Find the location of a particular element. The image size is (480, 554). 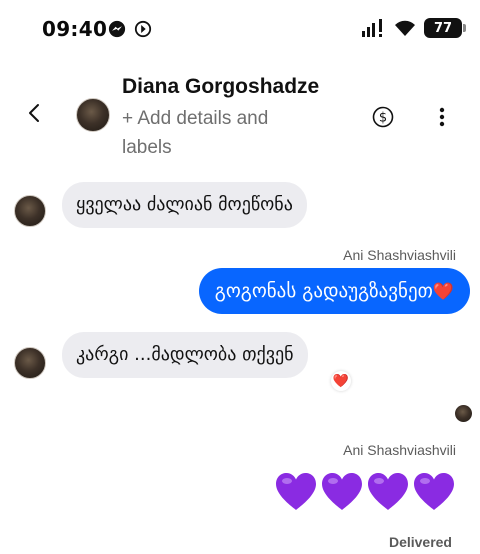

read-receipt-avatar is located at coordinates (463, 413).